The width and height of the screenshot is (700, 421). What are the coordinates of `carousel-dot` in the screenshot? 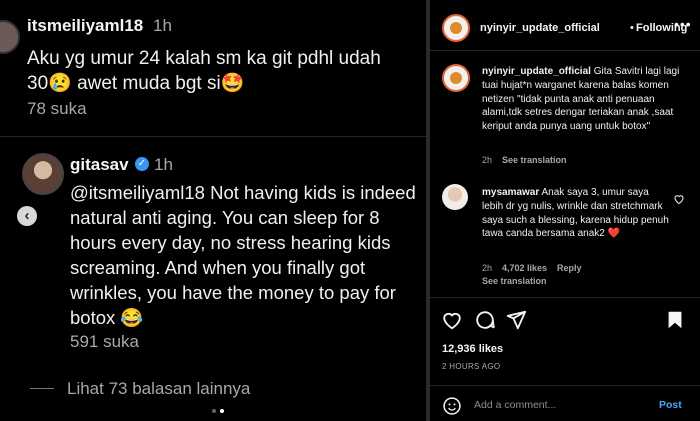 It's located at (214, 411).